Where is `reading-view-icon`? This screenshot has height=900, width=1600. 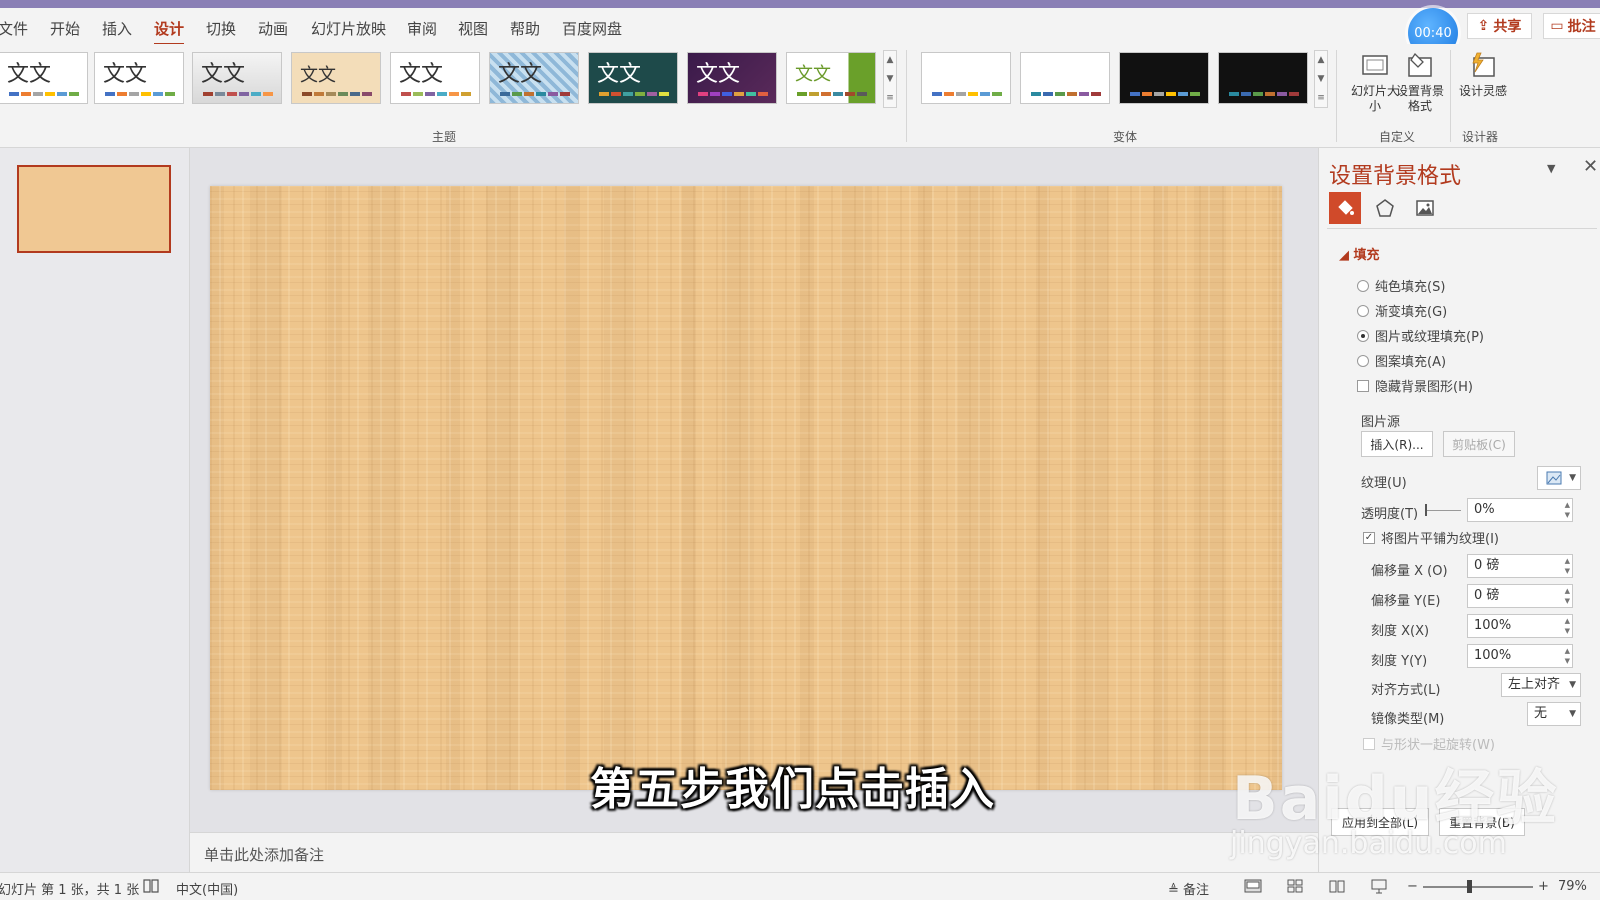
reading-view-icon is located at coordinates (1337, 886).